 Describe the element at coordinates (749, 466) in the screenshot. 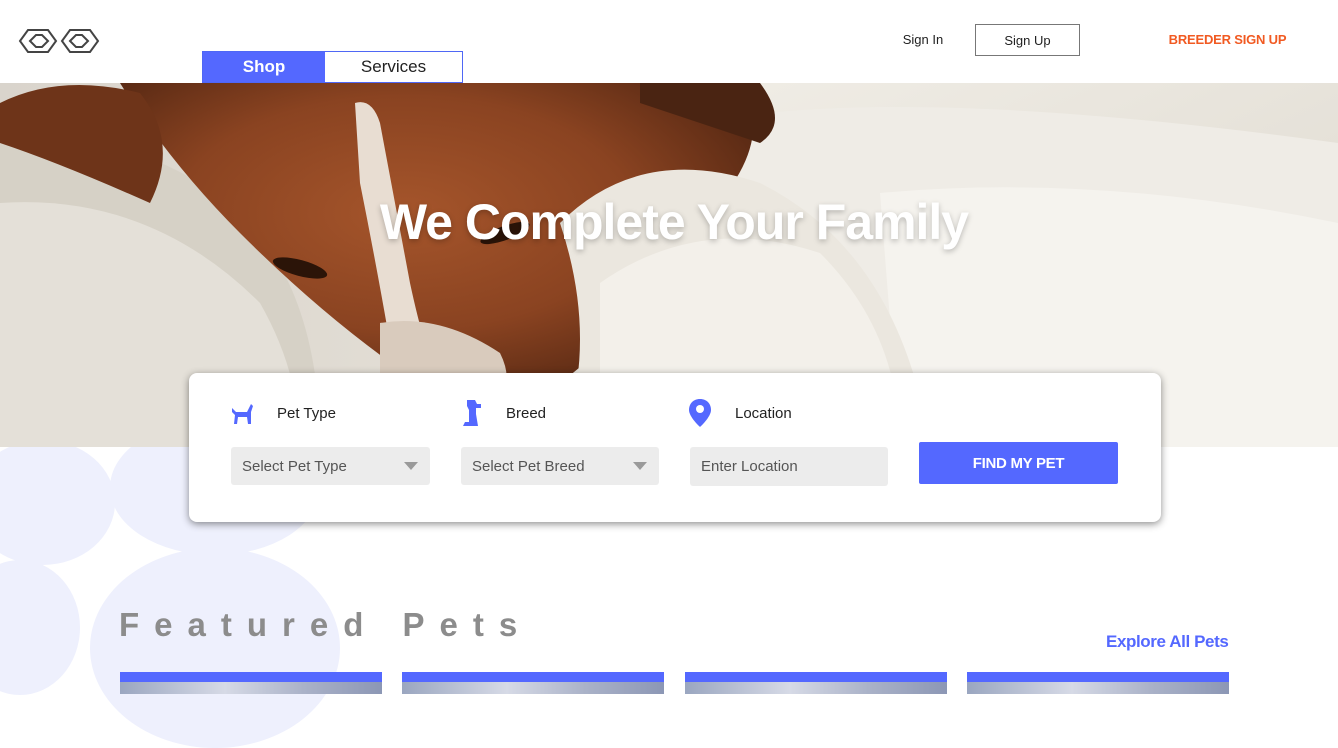

I see `location-placeholder: Enter Location` at that location.